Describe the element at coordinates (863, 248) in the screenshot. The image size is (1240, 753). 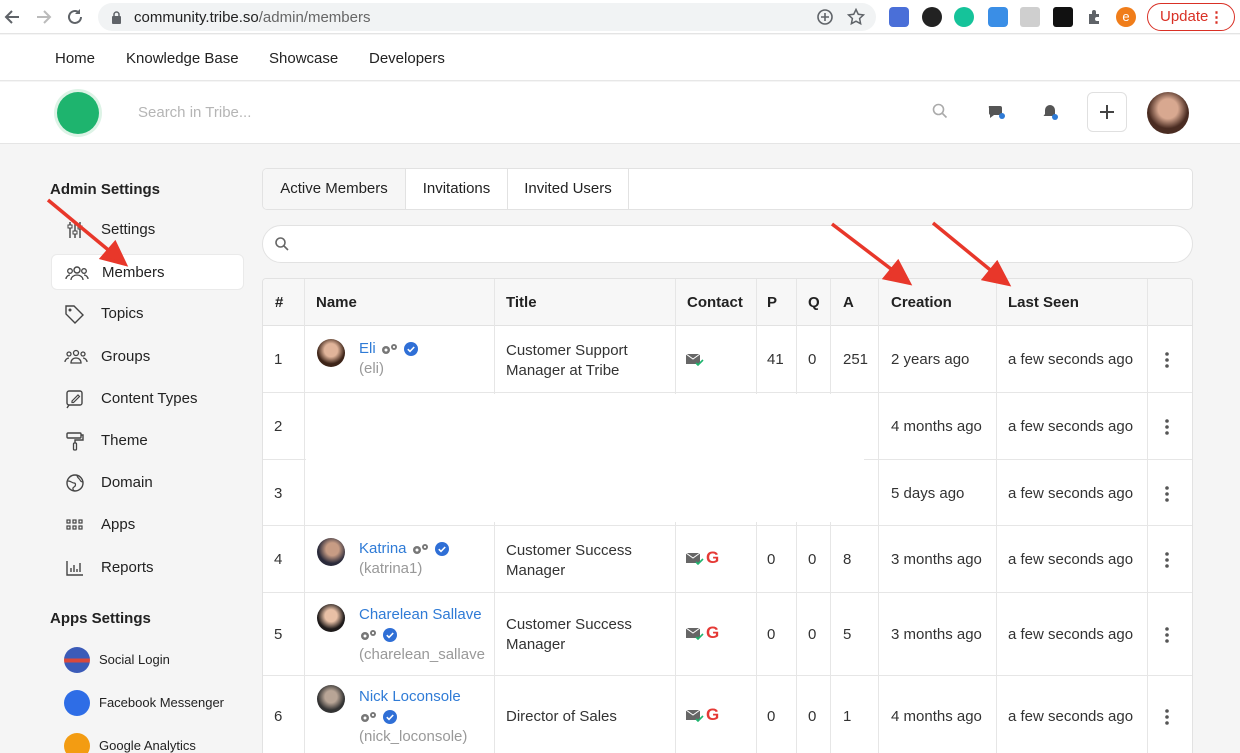
I see `arrow-to-creation` at that location.